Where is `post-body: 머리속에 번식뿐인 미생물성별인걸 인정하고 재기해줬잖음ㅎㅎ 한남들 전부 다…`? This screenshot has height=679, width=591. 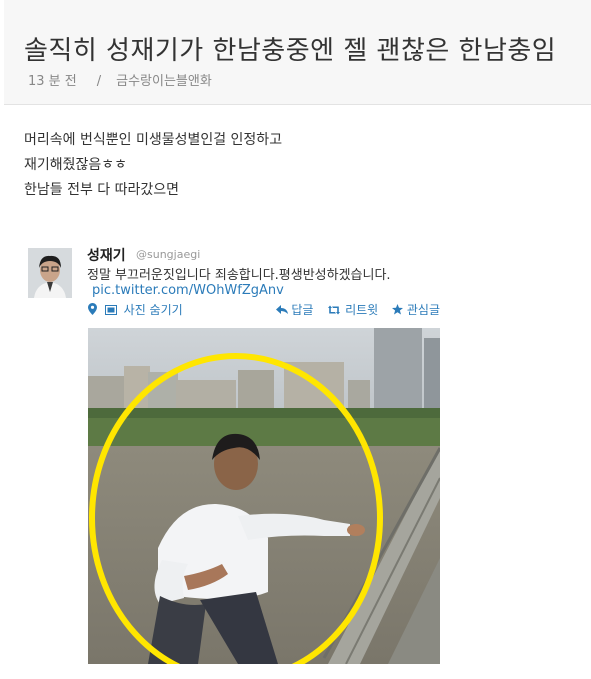
post-body: 머리속에 번식뿐인 미생물성별인걸 인정하고 재기해줬잖음ㅎㅎ 한남들 전부 다… is located at coordinates (153, 165).